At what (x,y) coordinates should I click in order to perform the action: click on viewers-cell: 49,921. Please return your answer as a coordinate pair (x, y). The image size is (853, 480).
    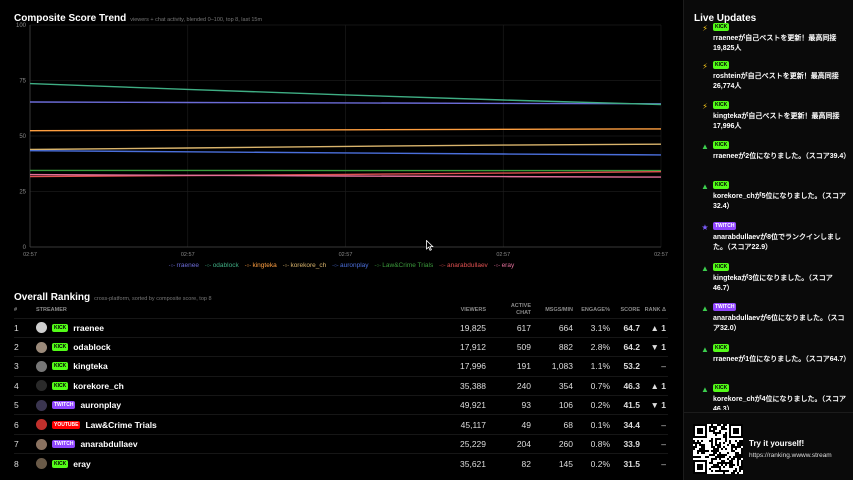
    Looking at the image, I should click on (473, 405).